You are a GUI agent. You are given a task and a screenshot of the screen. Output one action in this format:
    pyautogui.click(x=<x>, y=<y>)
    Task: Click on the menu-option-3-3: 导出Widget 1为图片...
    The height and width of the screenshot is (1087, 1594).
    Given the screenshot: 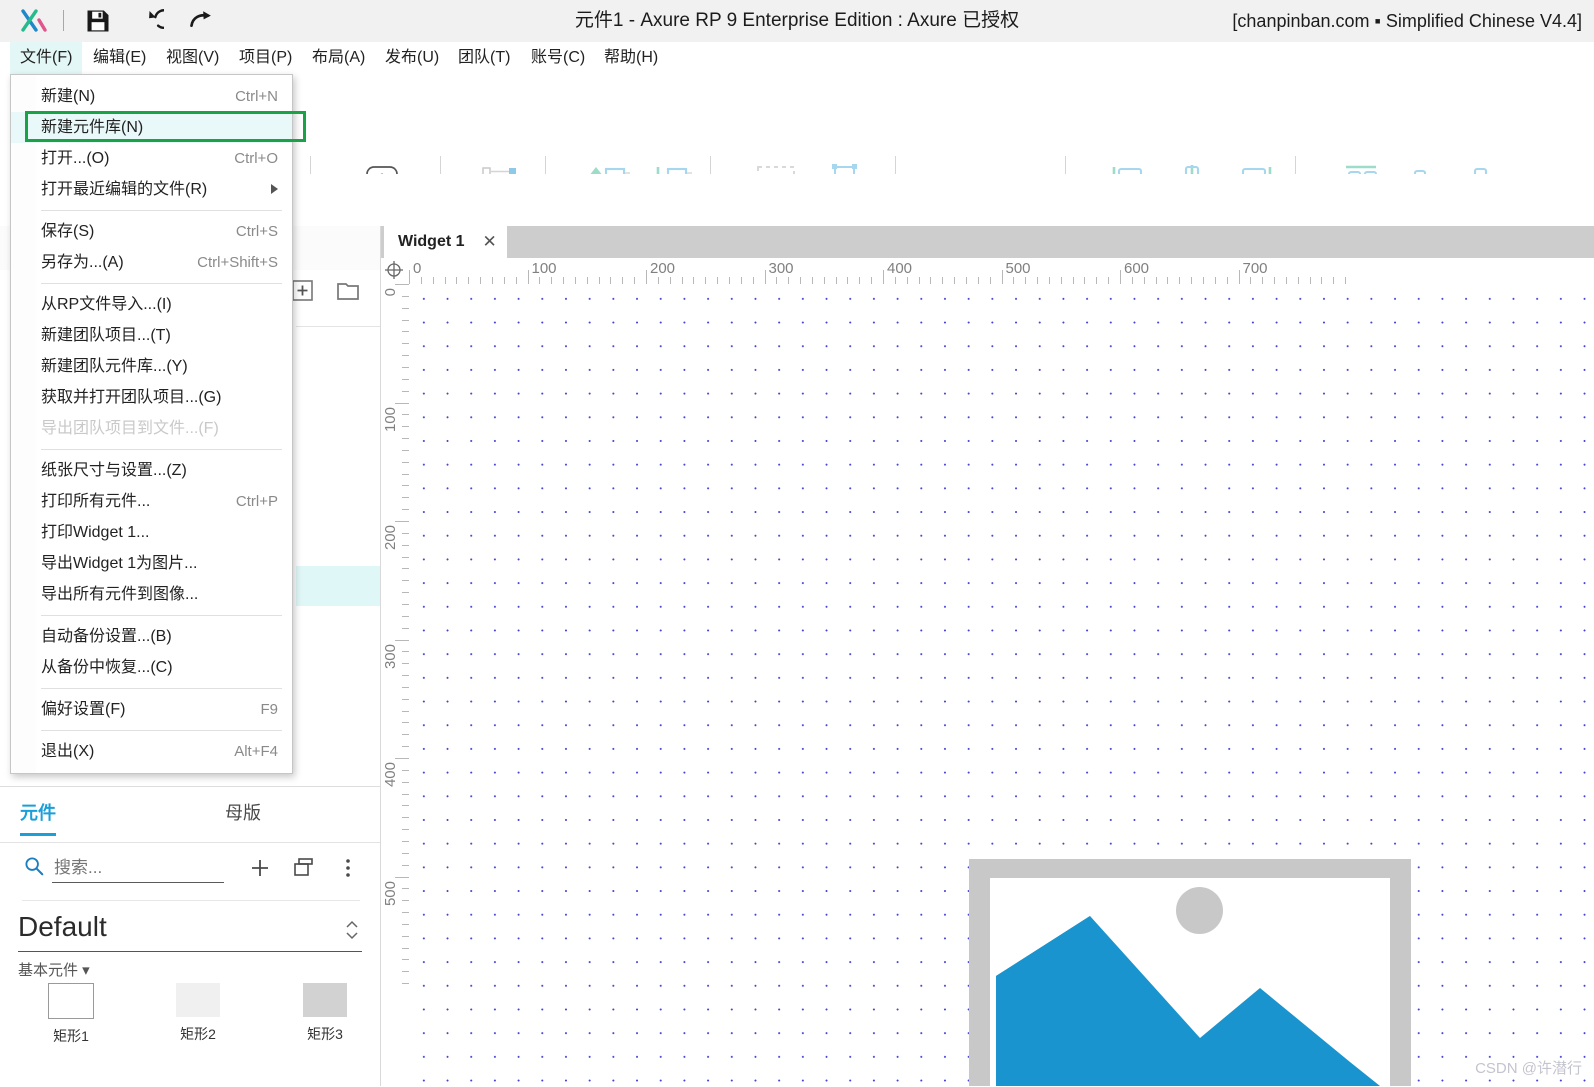 What is the action you would take?
    pyautogui.click(x=151, y=563)
    